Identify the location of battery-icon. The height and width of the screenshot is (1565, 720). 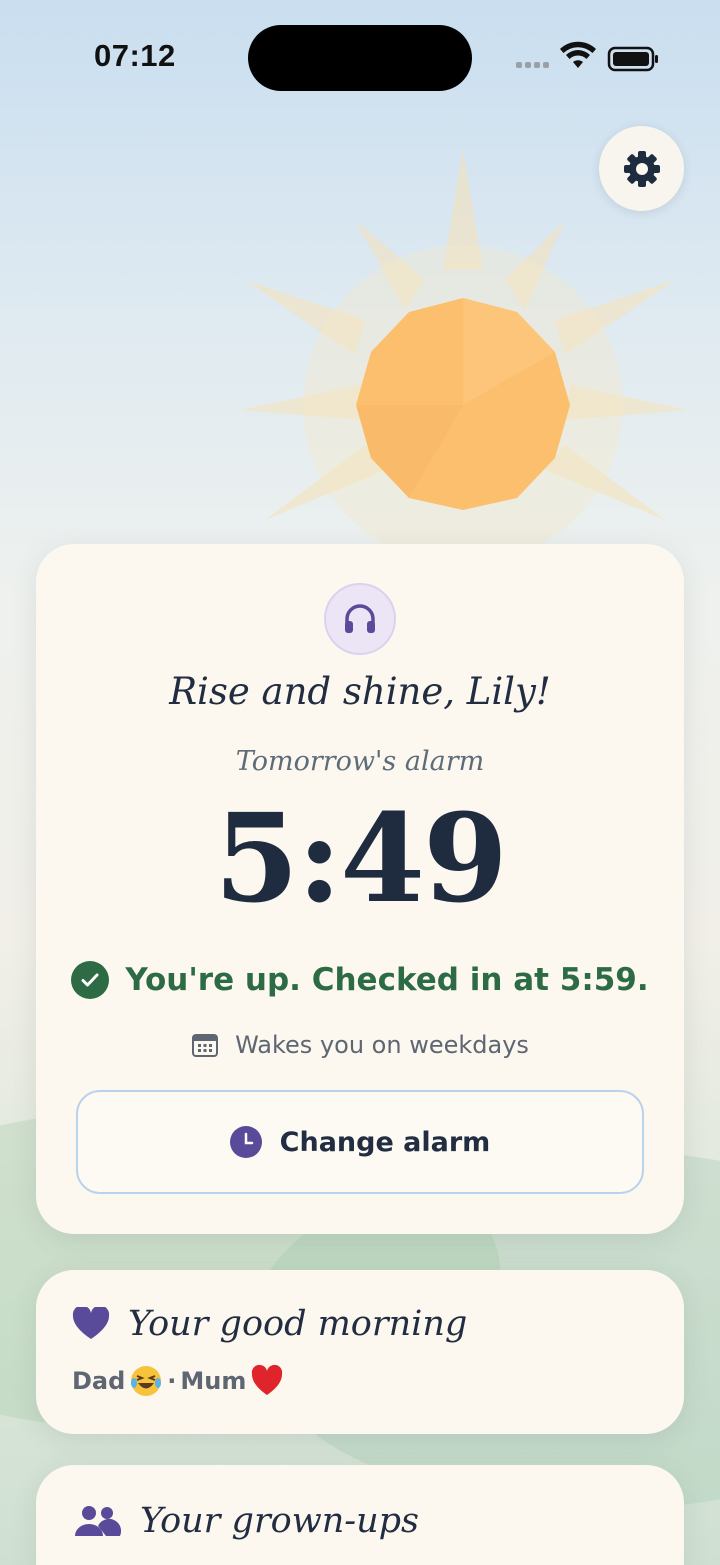
(632, 59).